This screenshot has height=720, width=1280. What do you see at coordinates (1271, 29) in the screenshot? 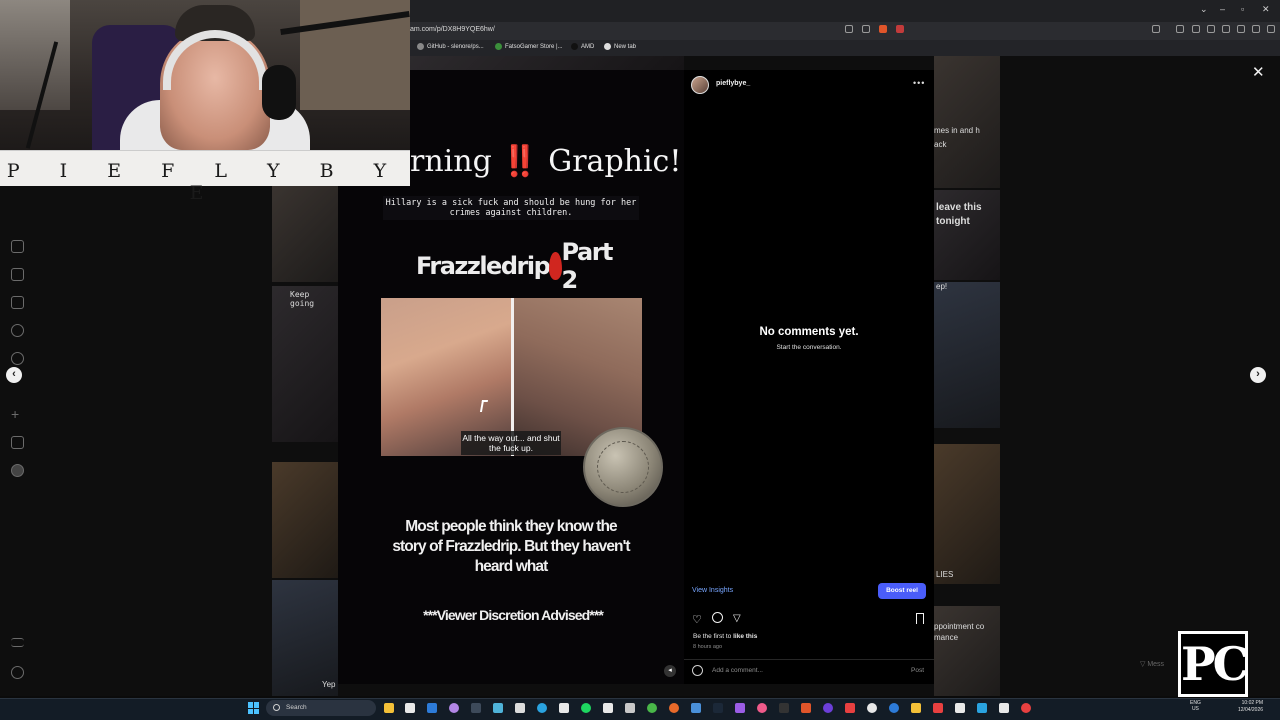
I see `browser-menu-icon` at bounding box center [1271, 29].